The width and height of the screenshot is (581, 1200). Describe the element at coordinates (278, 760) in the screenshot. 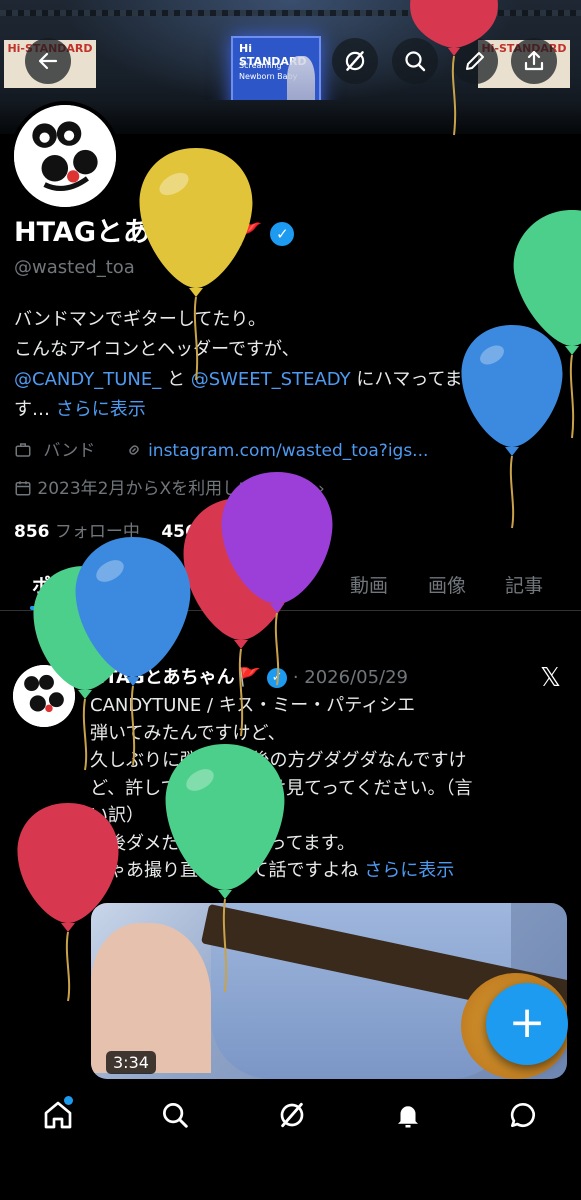

I see `tweet-line: 久しぶりに弾いて最後の方グダグダなんですけ` at that location.